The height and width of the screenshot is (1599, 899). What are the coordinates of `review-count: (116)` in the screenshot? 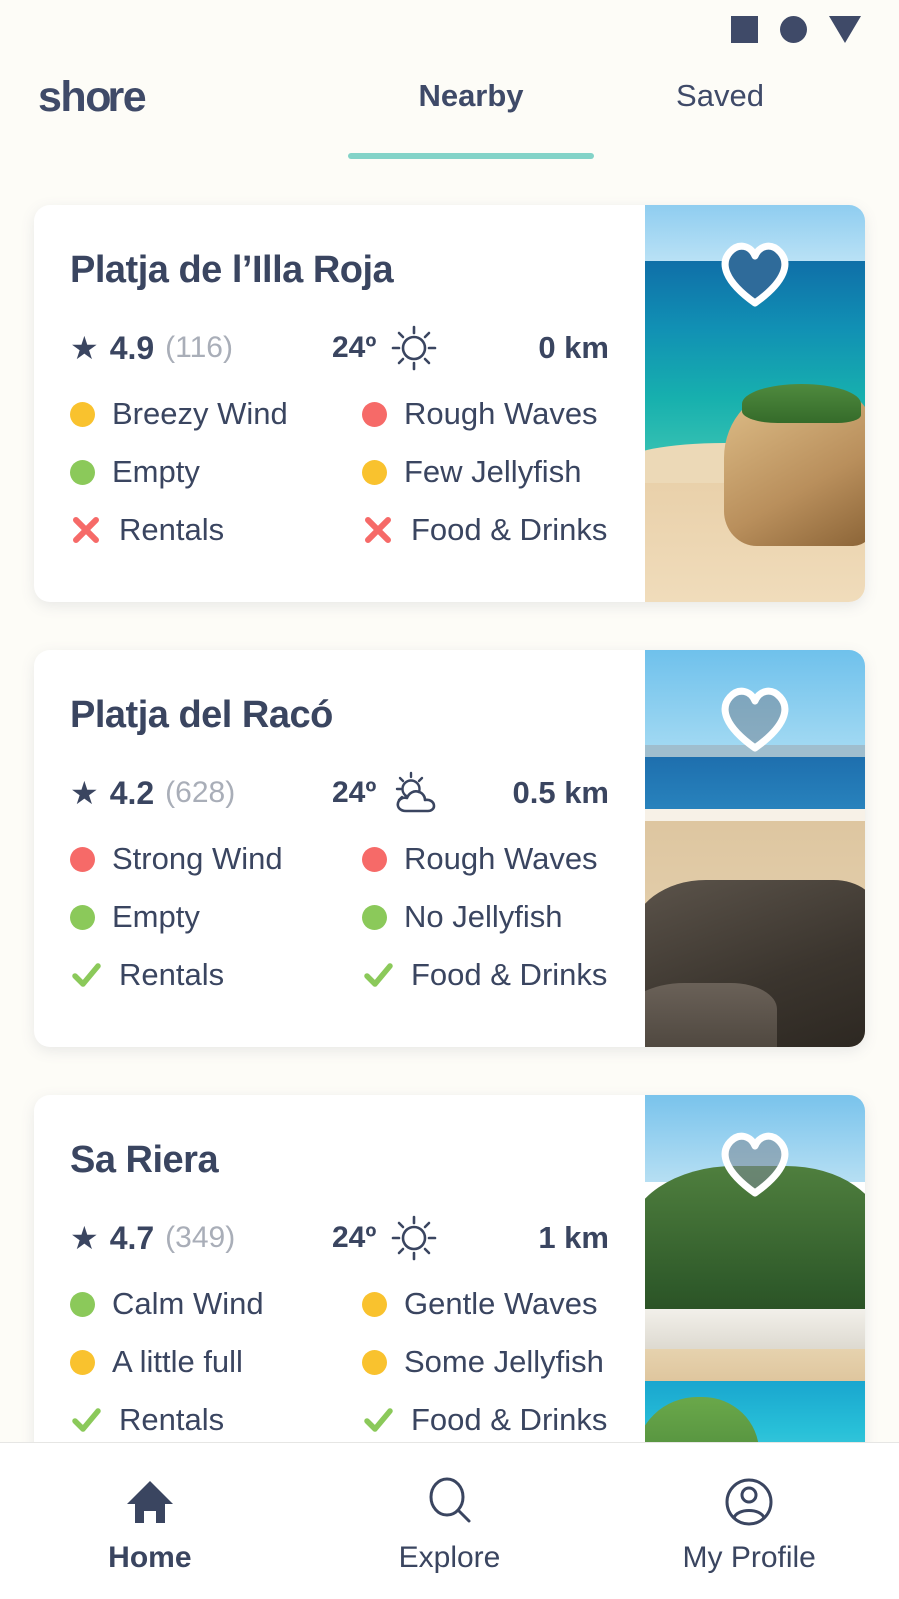 It's located at (199, 347).